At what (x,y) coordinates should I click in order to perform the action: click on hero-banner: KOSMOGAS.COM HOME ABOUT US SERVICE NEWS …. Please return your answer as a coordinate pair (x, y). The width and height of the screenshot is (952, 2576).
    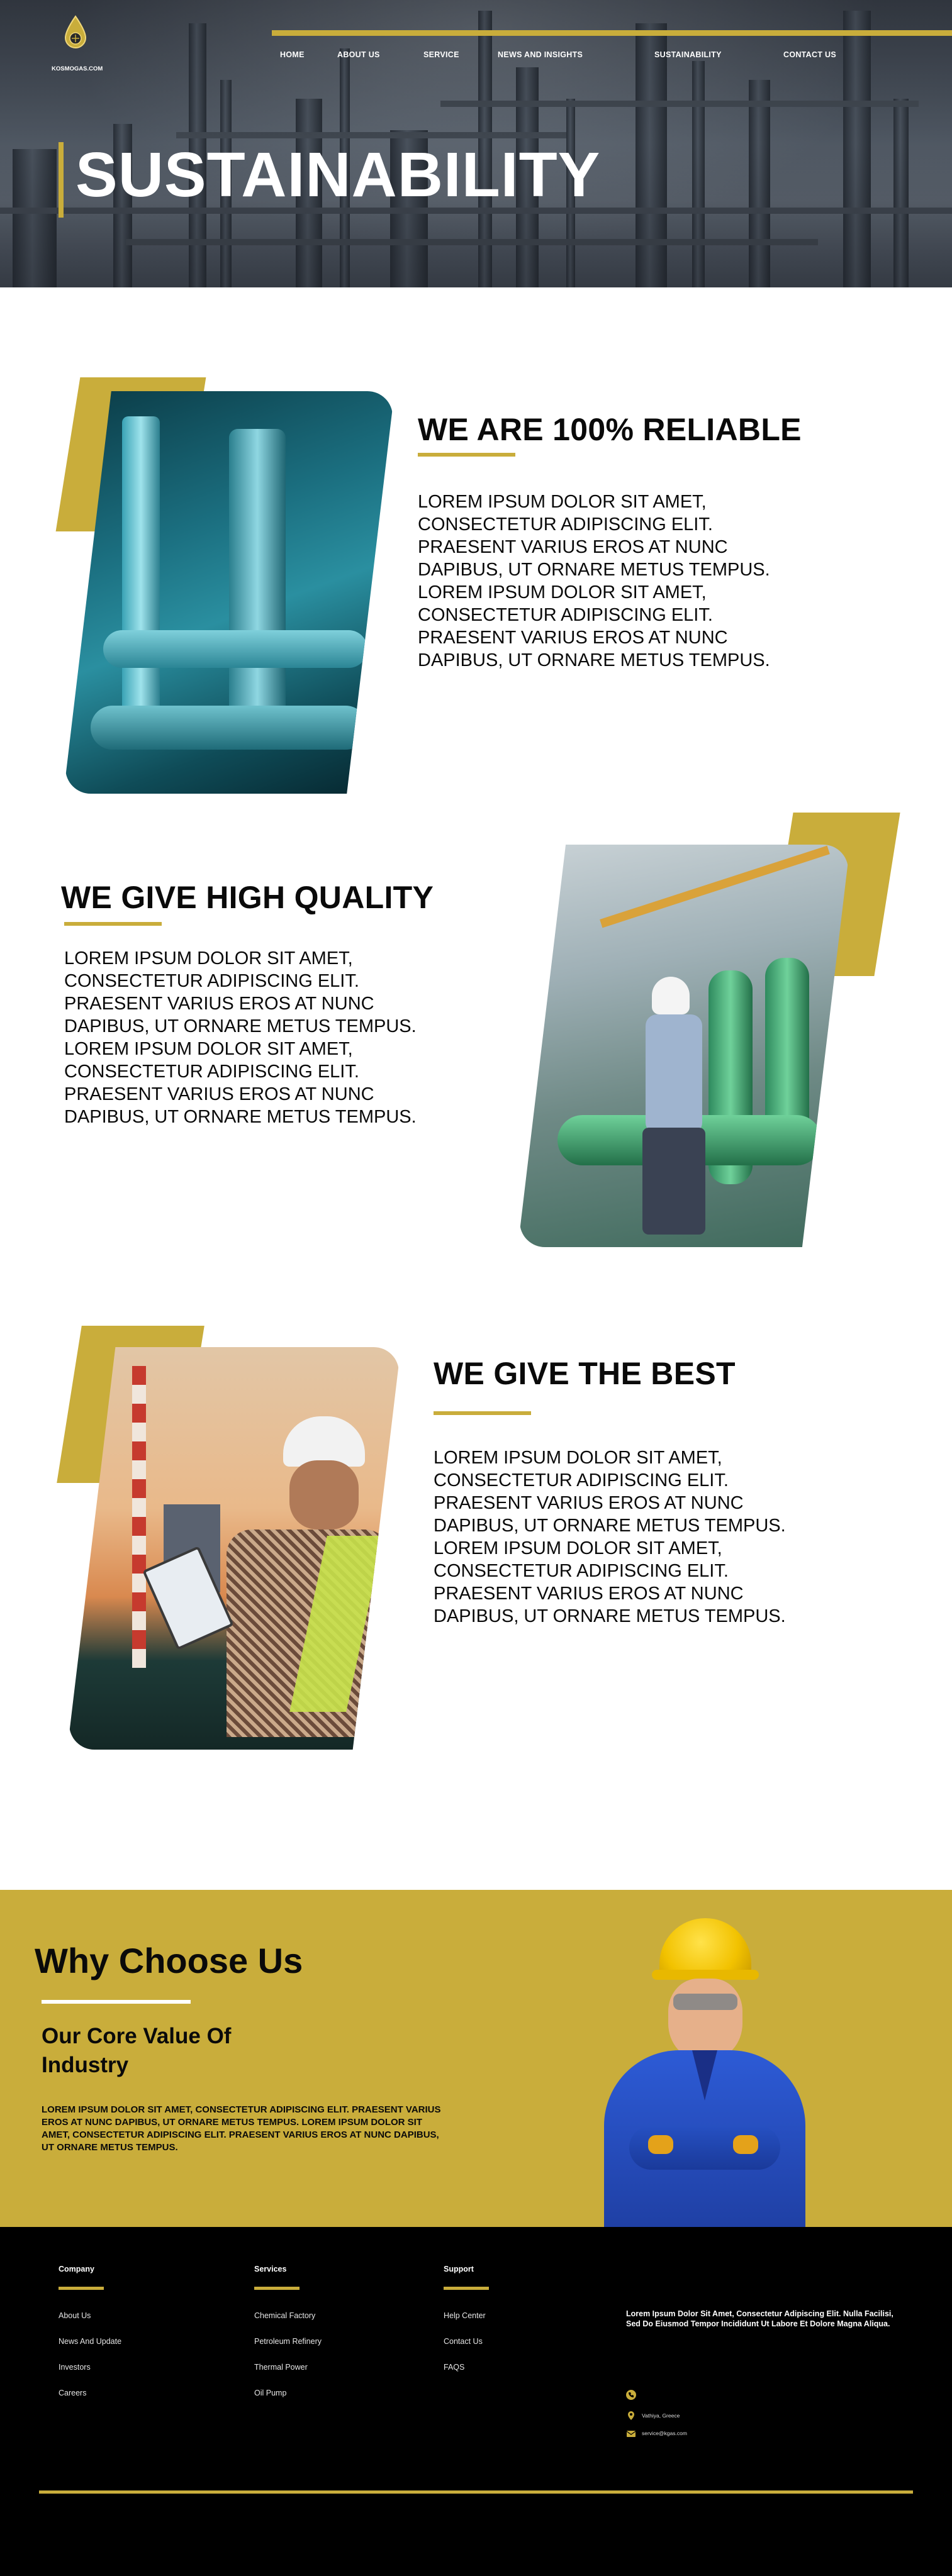
    Looking at the image, I should click on (476, 143).